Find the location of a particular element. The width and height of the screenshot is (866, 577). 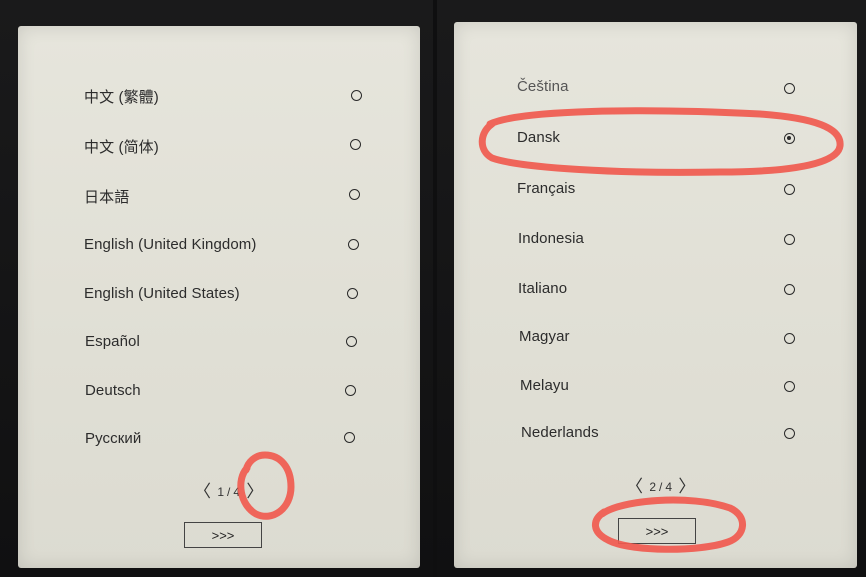

language-label: Nederlands is located at coordinates (560, 432).